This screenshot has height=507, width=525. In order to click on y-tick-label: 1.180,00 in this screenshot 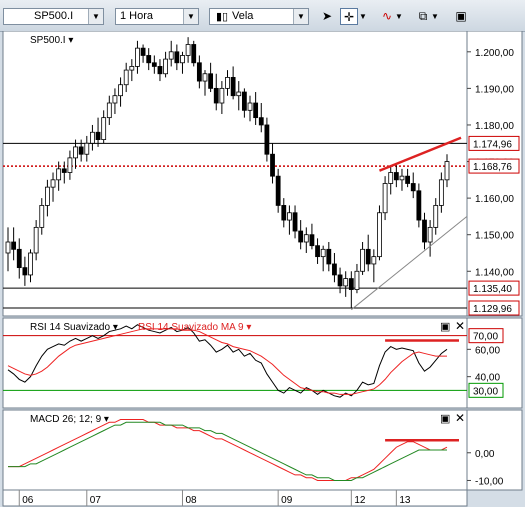, I will do `click(494, 126)`.